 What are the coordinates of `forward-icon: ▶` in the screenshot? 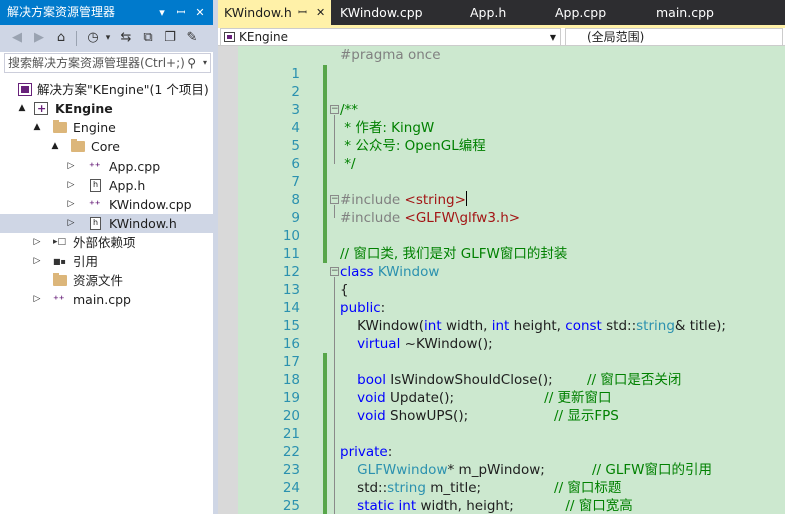 It's located at (39, 38).